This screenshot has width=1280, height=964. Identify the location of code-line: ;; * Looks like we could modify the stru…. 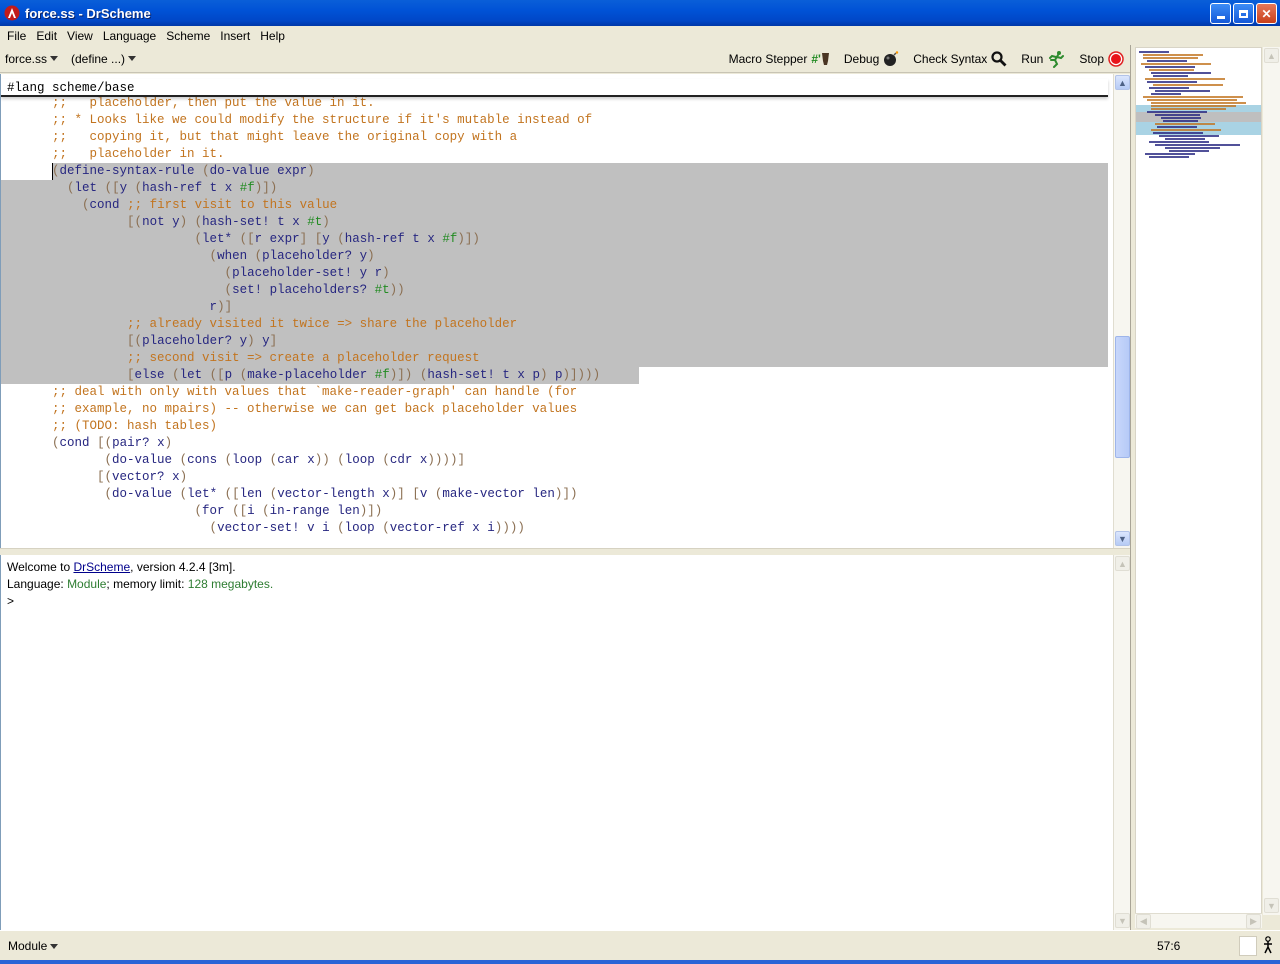
(554, 120).